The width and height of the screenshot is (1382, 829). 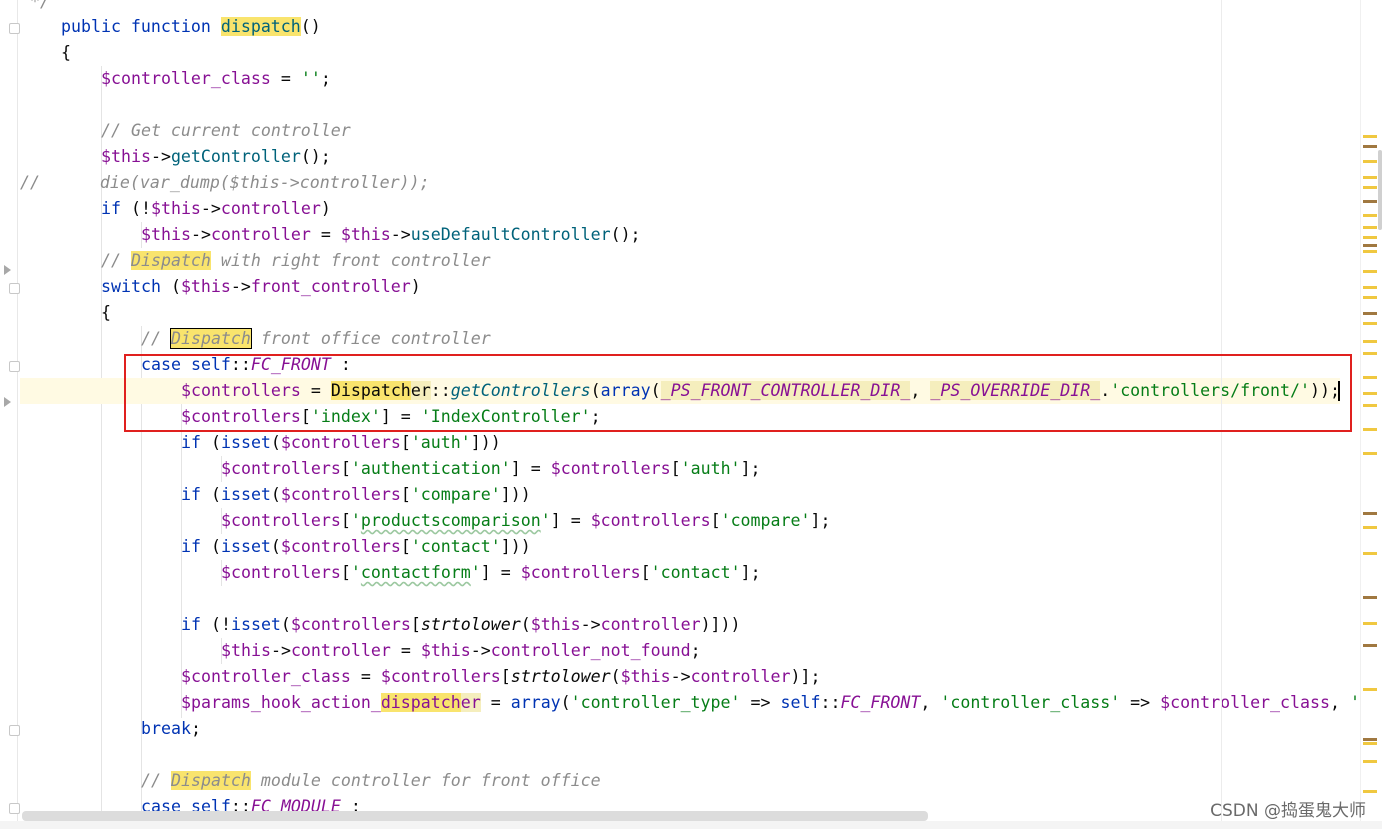 I want to click on code-comment: // Get current controller, so click(x=226, y=130).